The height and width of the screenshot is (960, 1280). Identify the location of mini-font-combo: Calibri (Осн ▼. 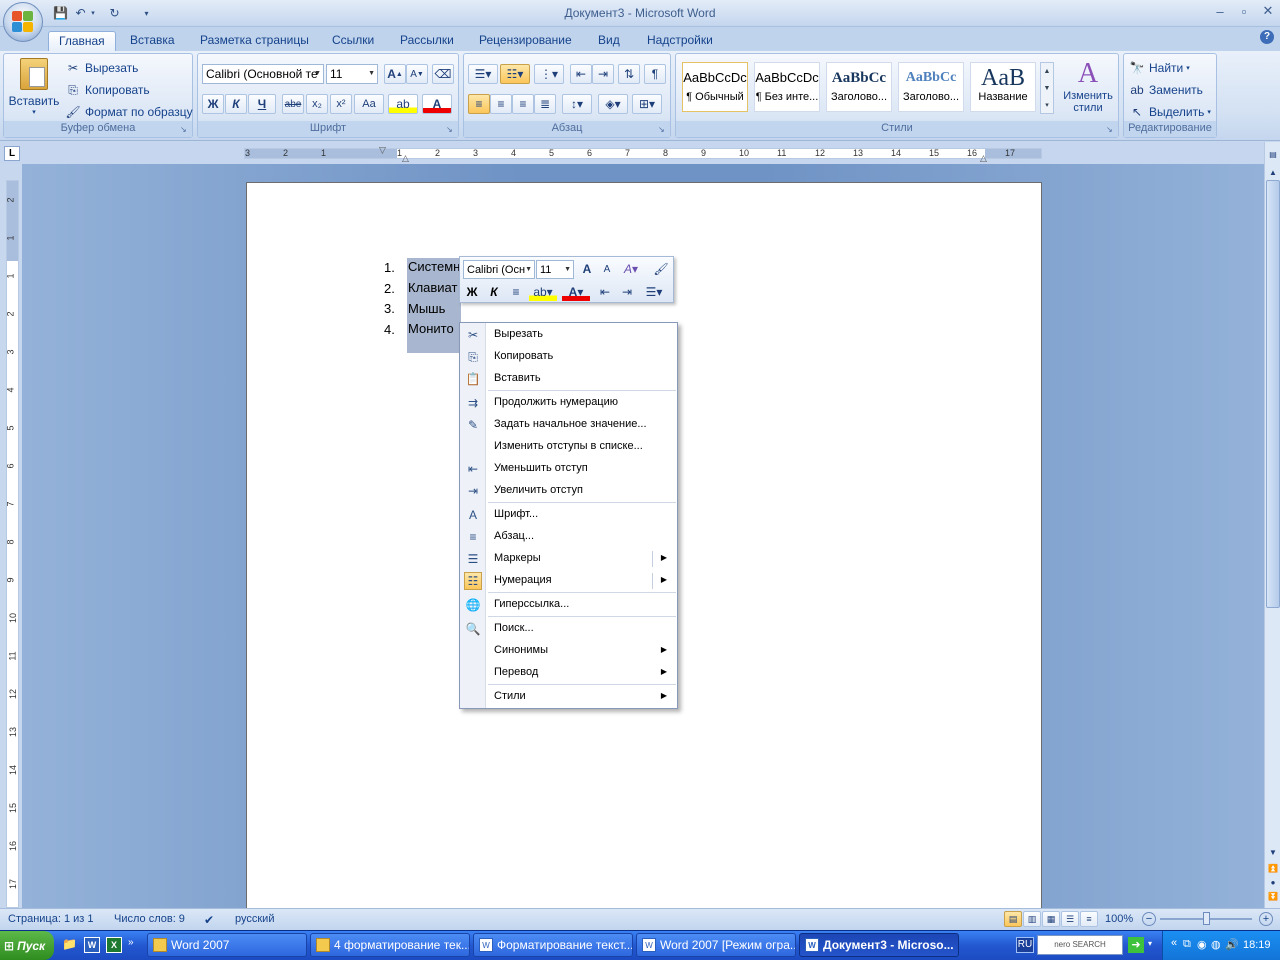
(499, 269).